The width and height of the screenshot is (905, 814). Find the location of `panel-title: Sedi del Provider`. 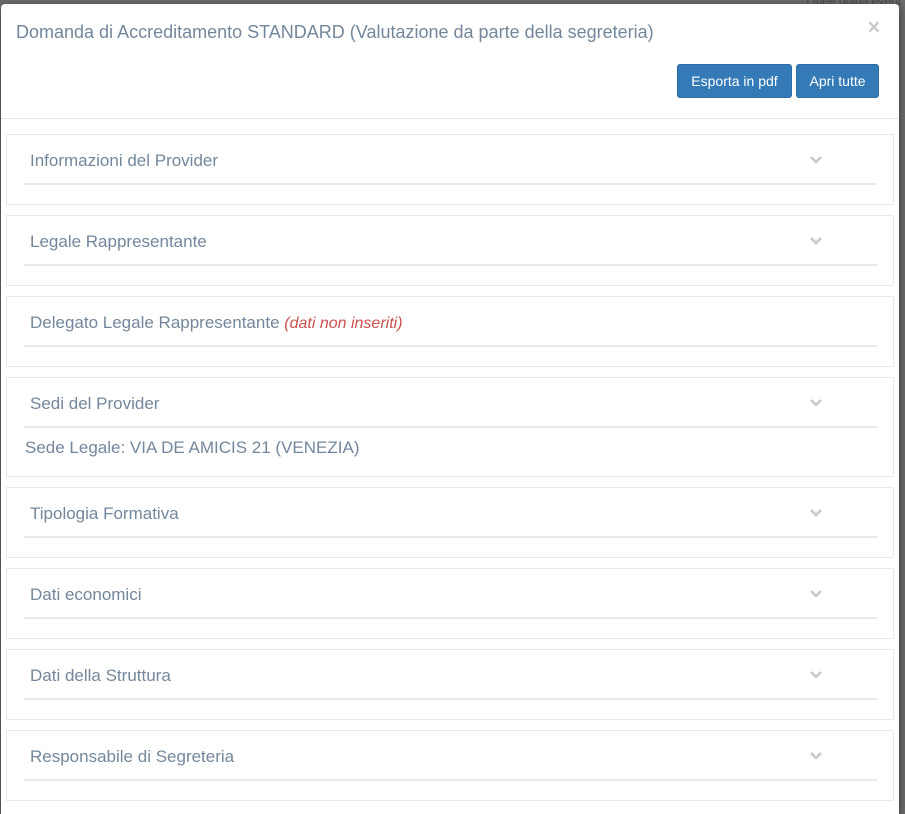

panel-title: Sedi del Provider is located at coordinates (95, 403).